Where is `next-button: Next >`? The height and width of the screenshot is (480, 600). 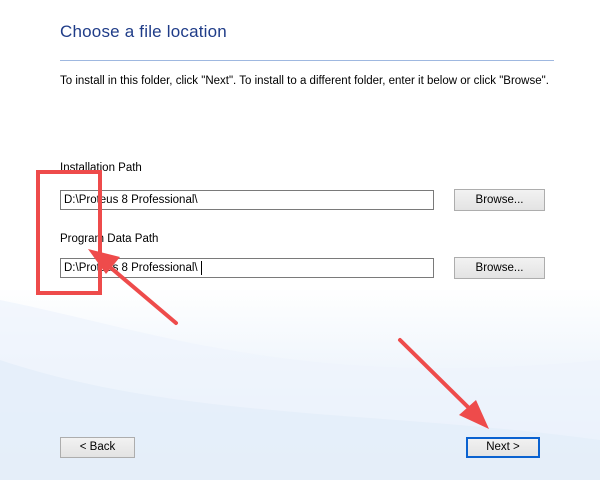
next-button: Next > is located at coordinates (503, 447).